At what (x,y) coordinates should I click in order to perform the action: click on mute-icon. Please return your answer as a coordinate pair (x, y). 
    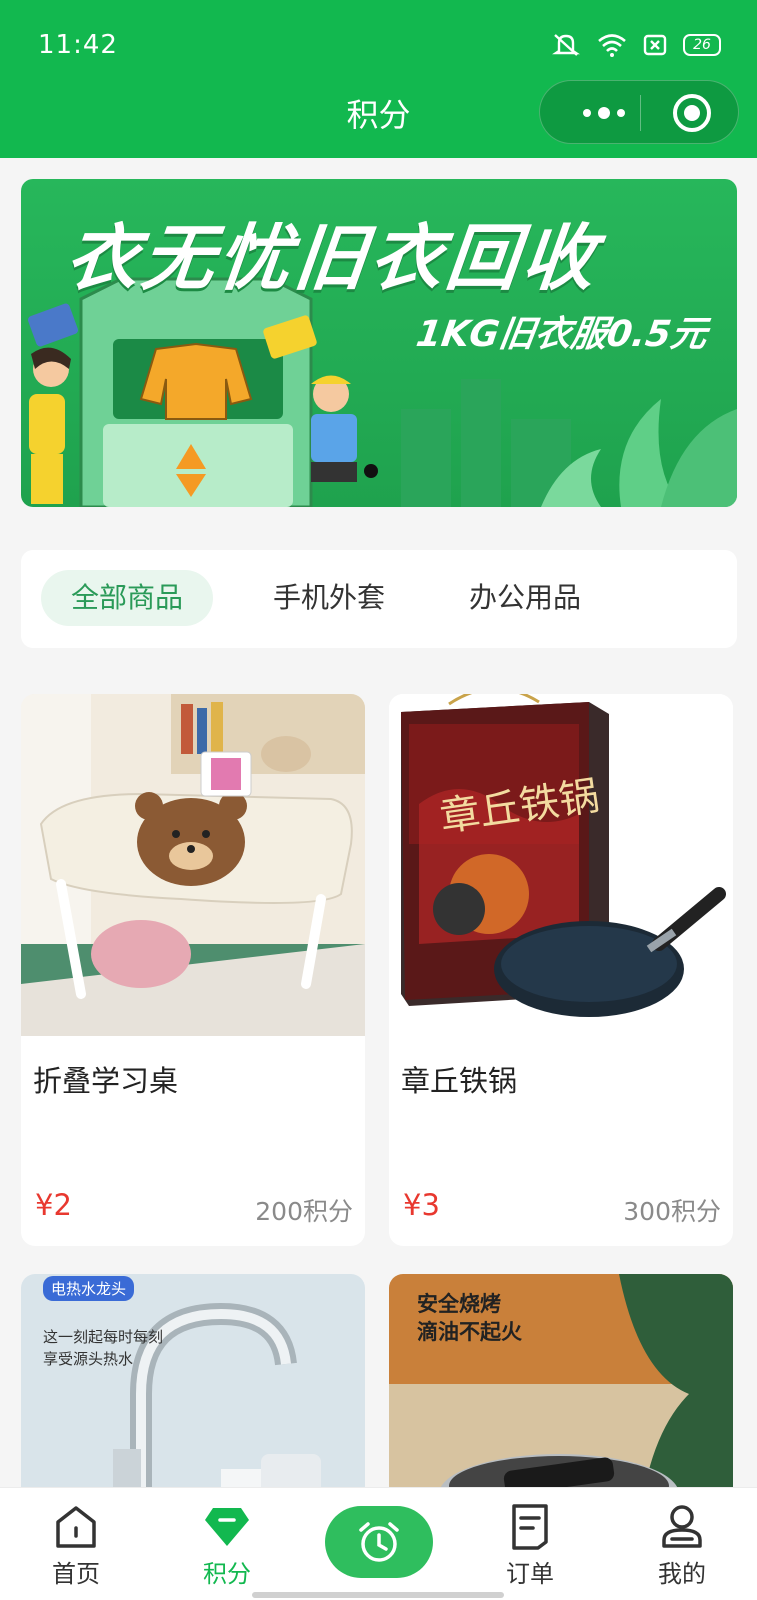
    Looking at the image, I should click on (566, 45).